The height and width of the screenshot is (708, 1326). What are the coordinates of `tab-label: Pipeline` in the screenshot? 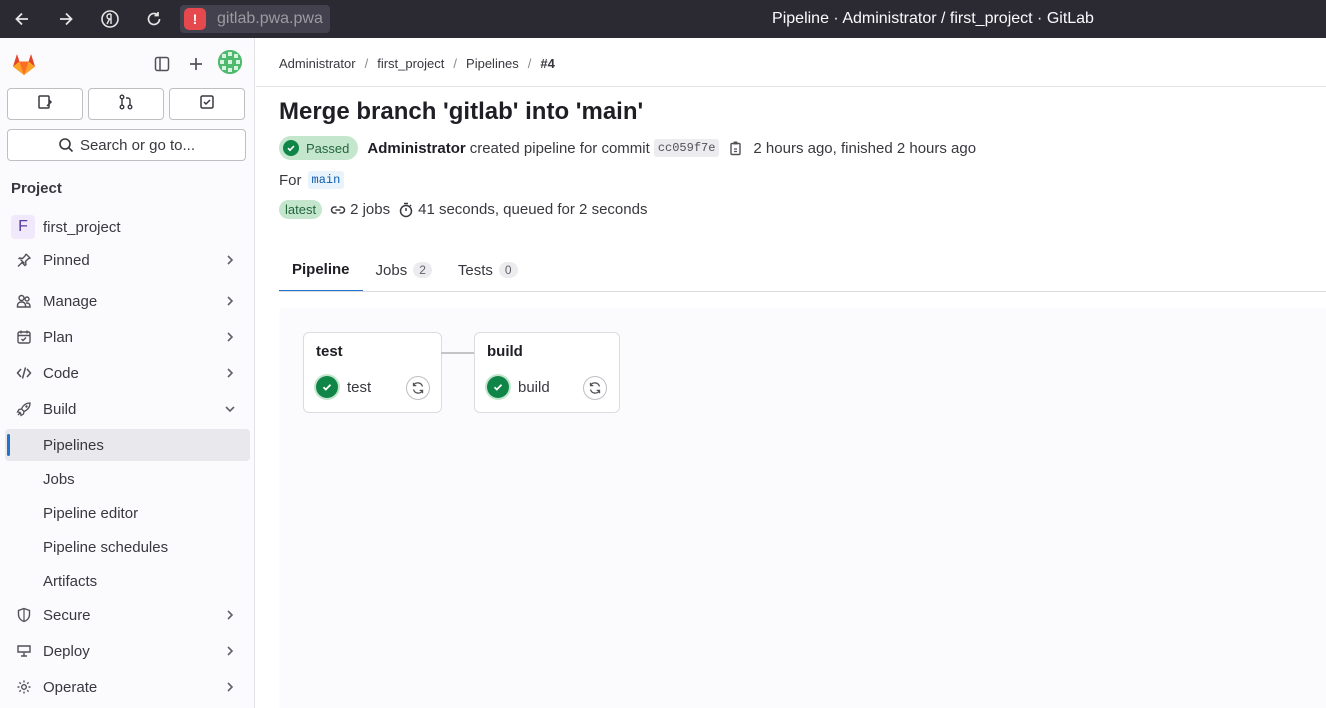 It's located at (321, 269).